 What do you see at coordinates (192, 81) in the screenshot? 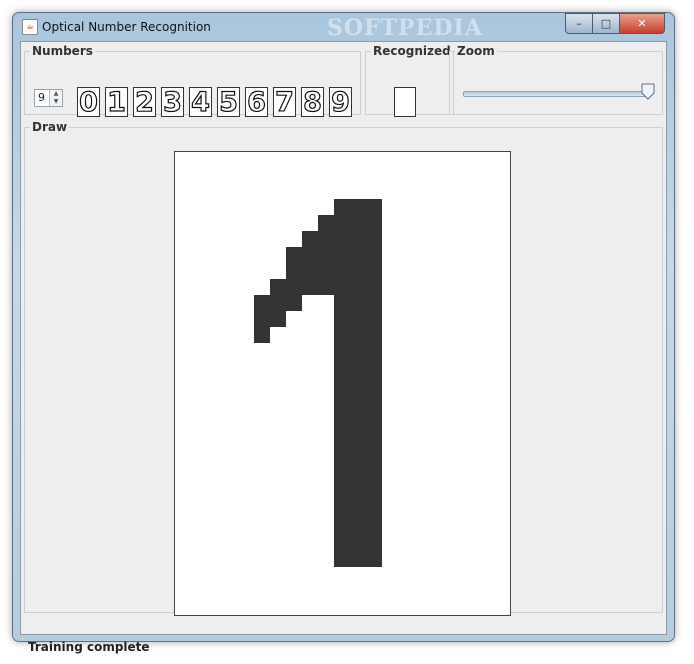
I see `numbers-panel: Numbers 9 ▲ ▼ 0123456789` at bounding box center [192, 81].